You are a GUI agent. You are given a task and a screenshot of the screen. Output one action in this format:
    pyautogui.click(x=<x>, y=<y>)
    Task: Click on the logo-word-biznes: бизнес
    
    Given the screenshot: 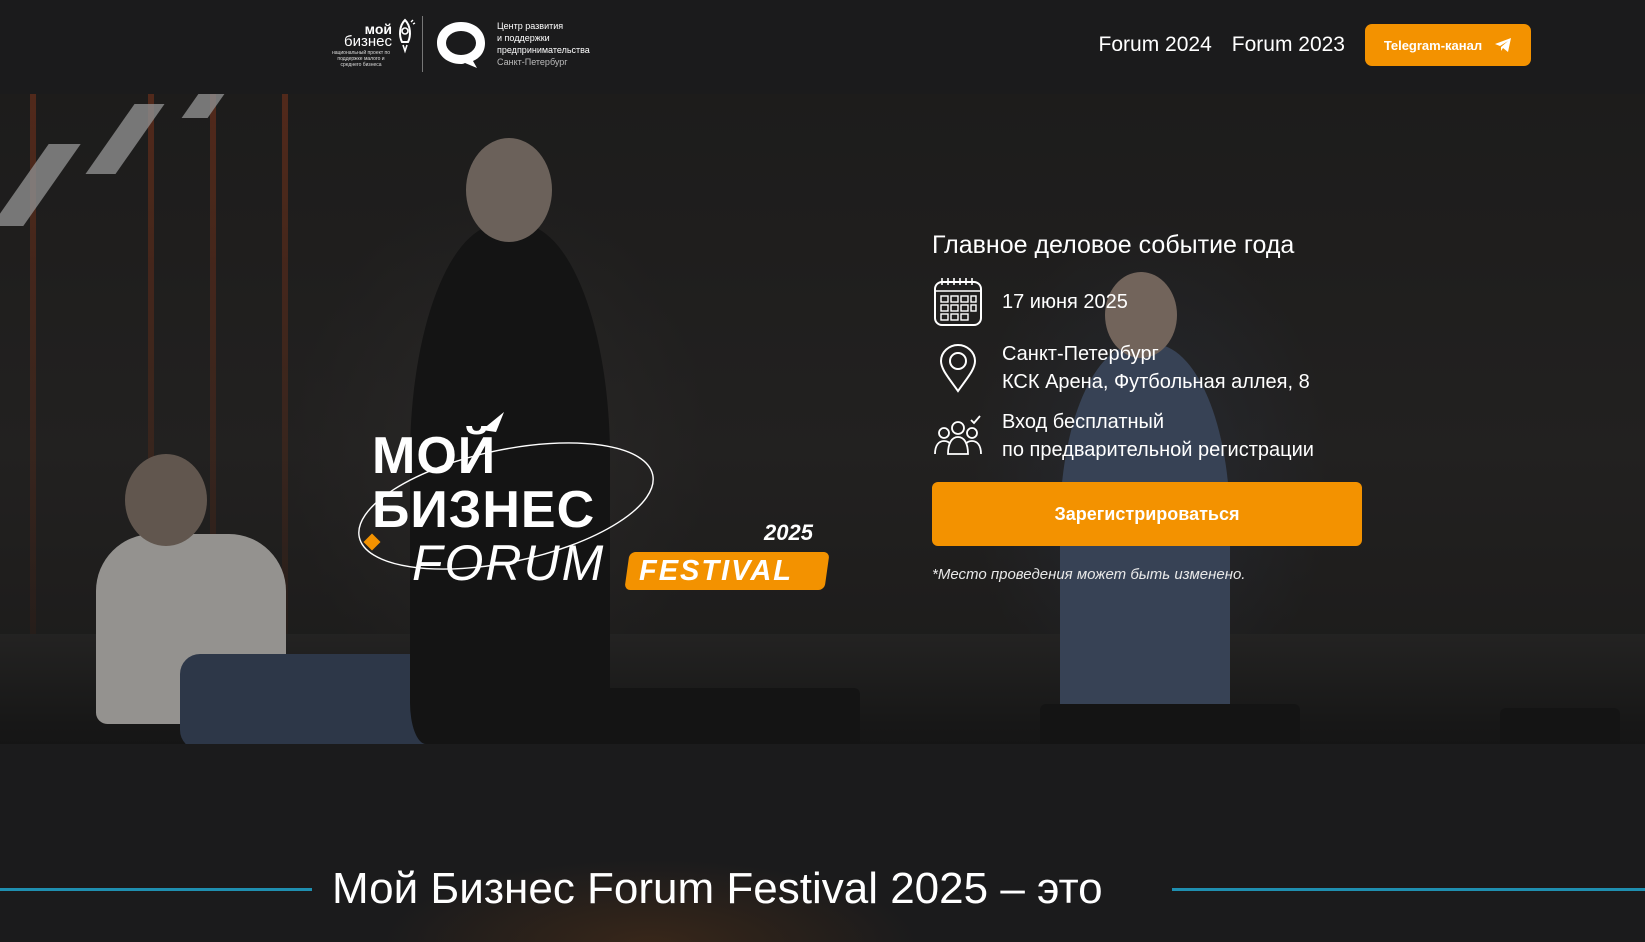 What is the action you would take?
    pyautogui.click(x=368, y=41)
    